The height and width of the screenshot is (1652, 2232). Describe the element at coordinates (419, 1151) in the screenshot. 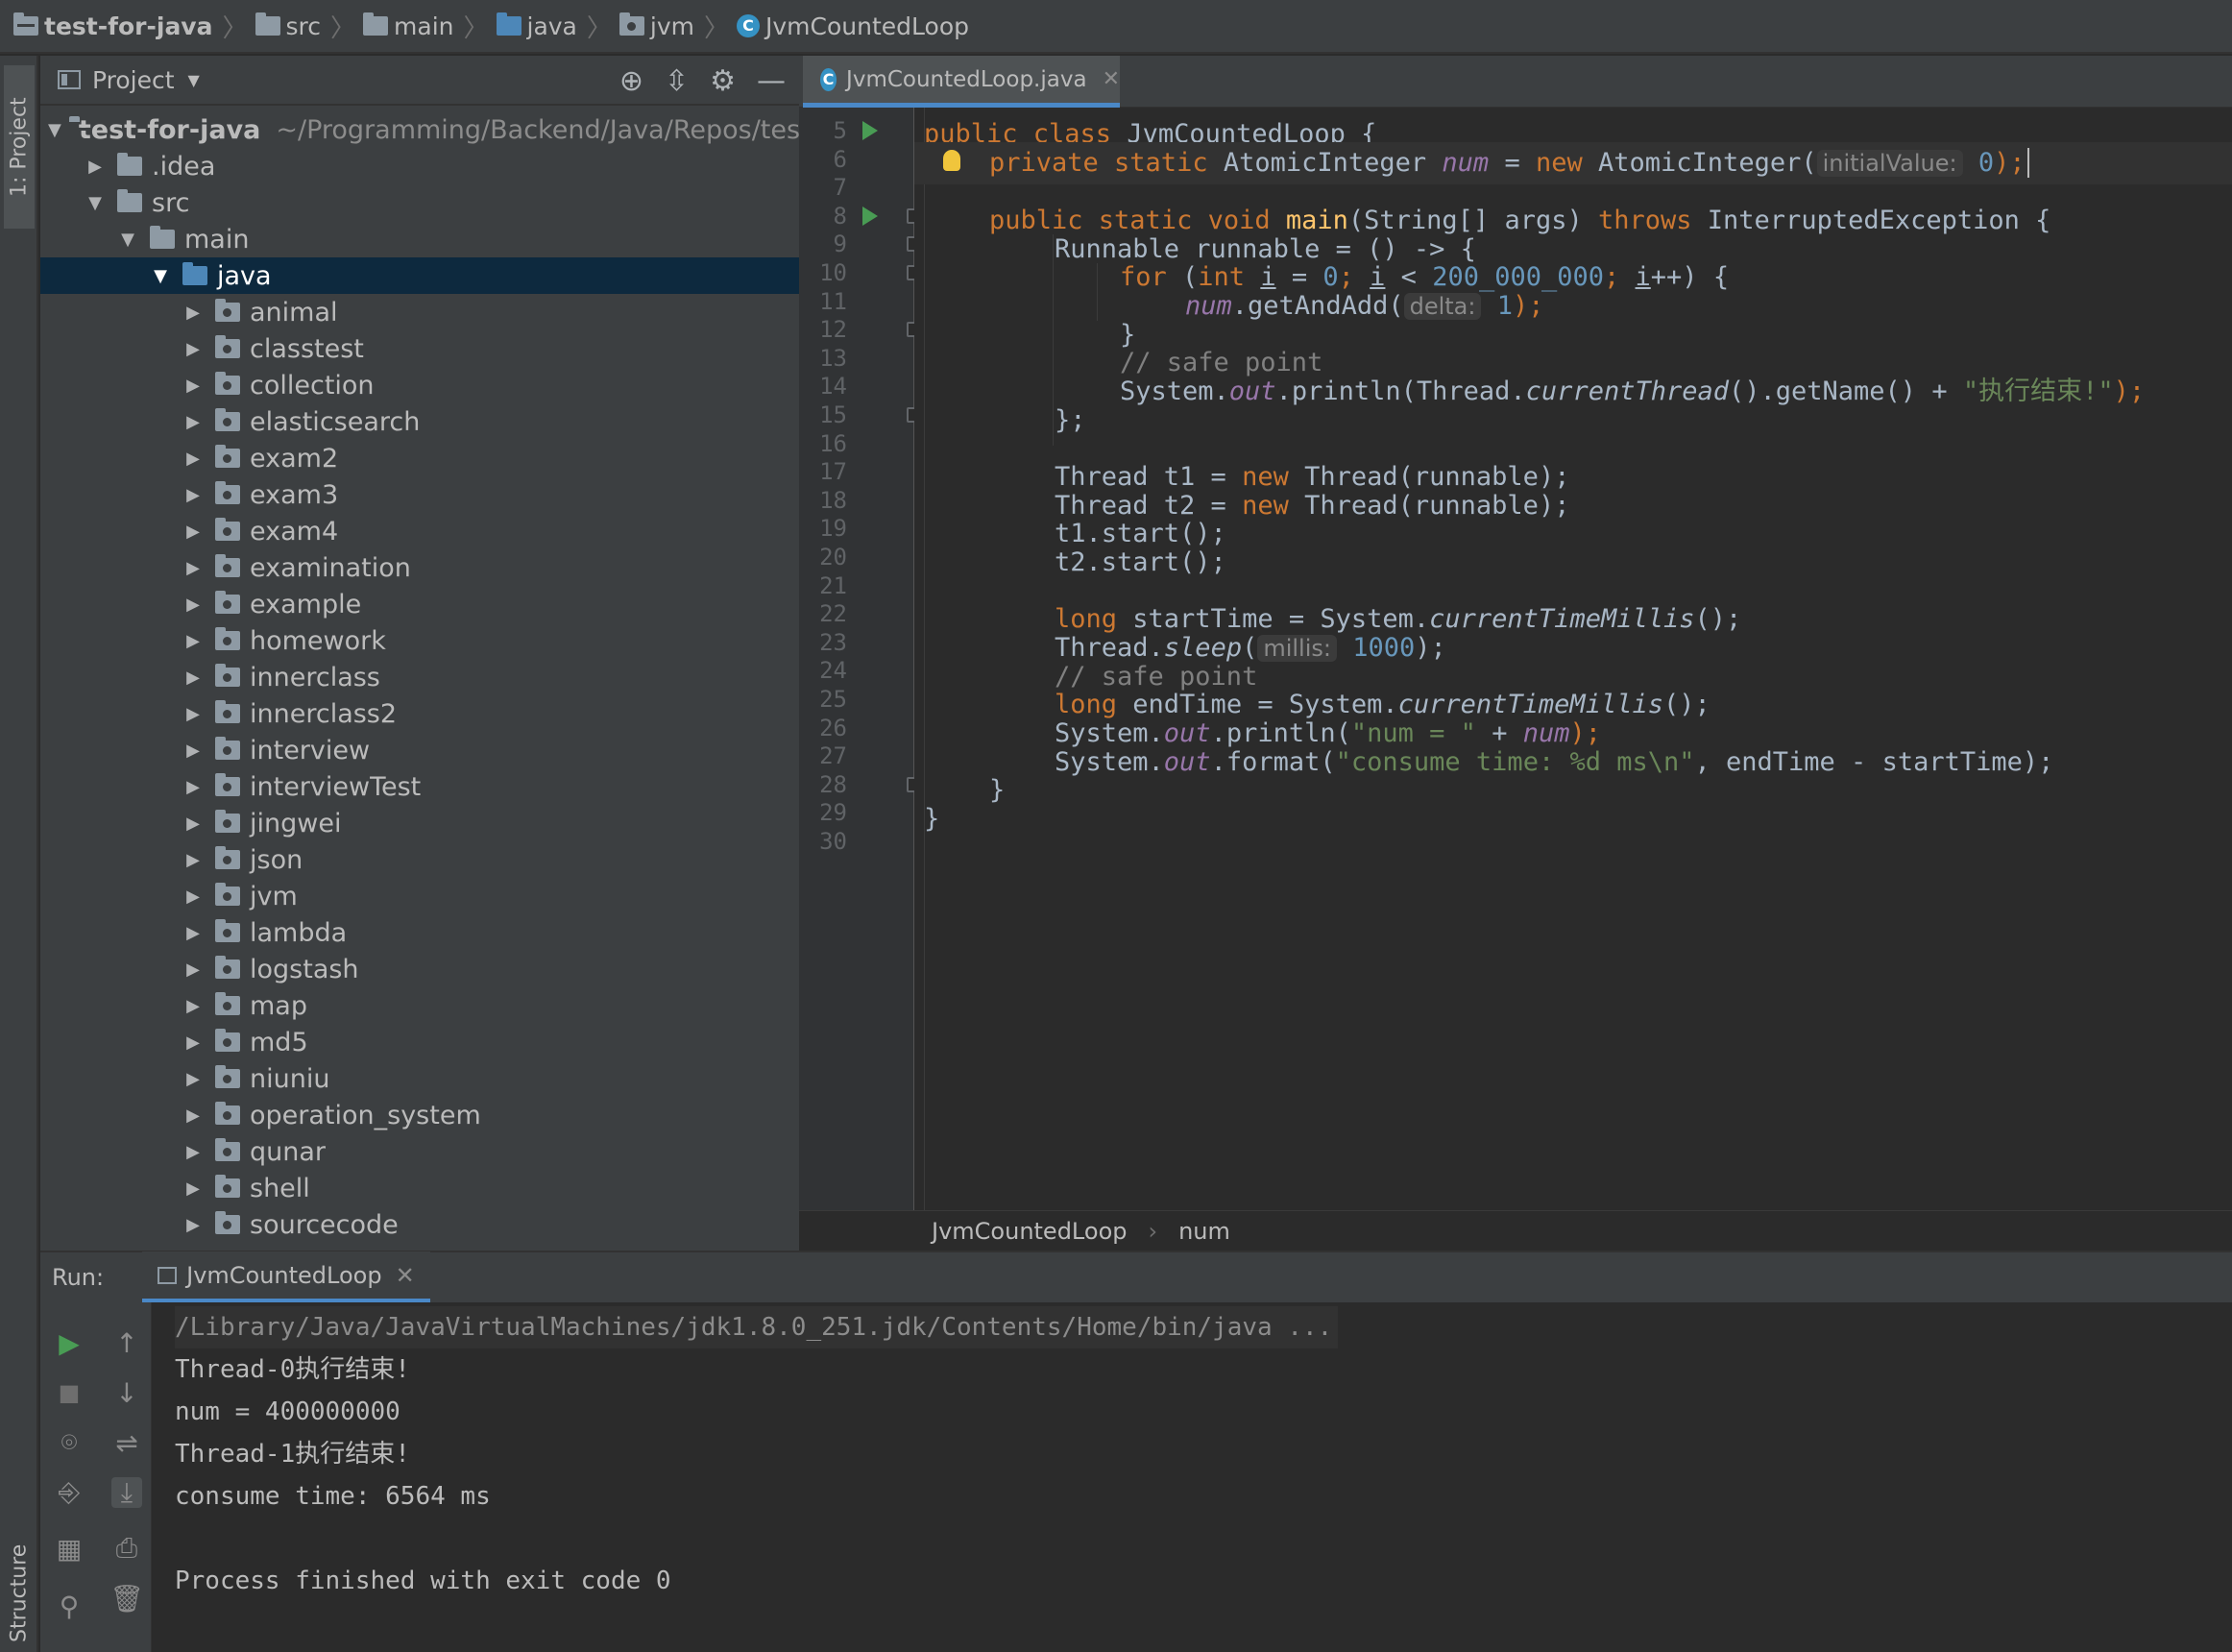

I see `tree-item-package: ▶ qunar` at that location.